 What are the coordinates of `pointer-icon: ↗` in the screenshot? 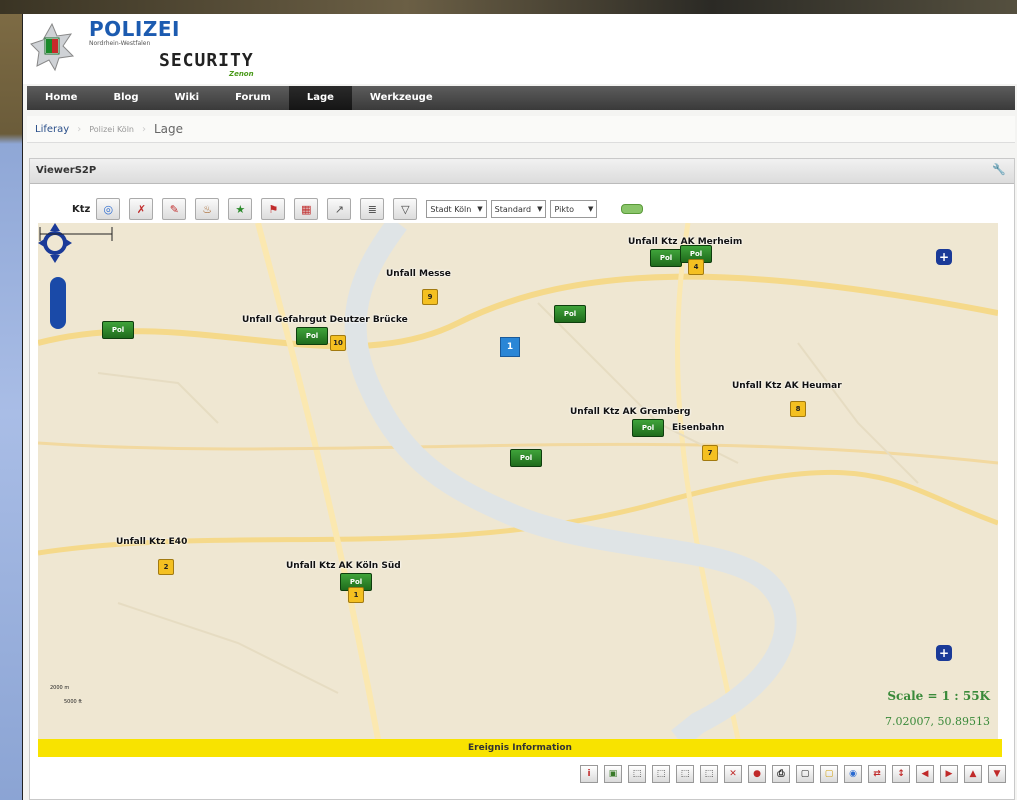 It's located at (339, 209).